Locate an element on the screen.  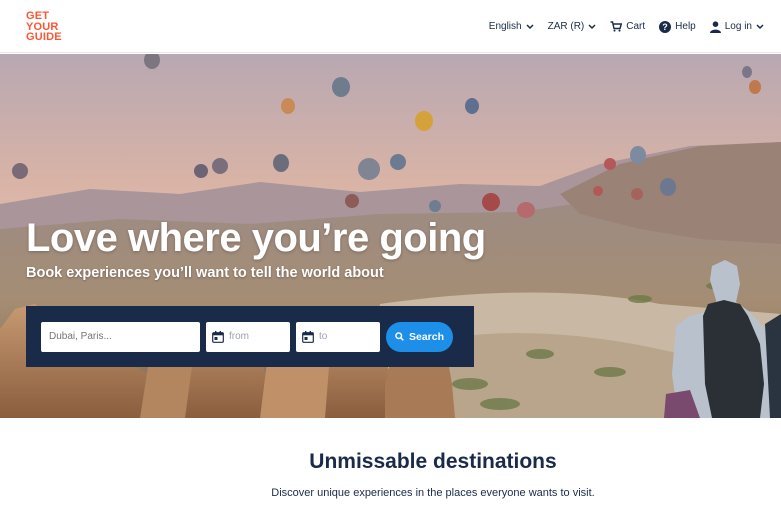
help-icon: ? is located at coordinates (665, 26).